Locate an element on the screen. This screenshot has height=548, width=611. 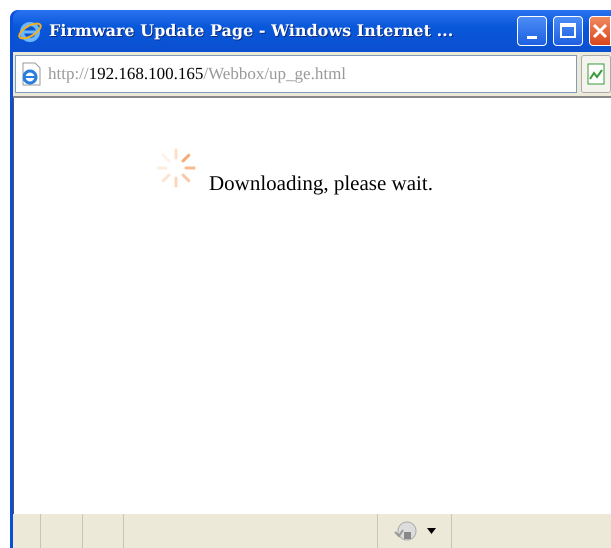
close-icon is located at coordinates (600, 31).